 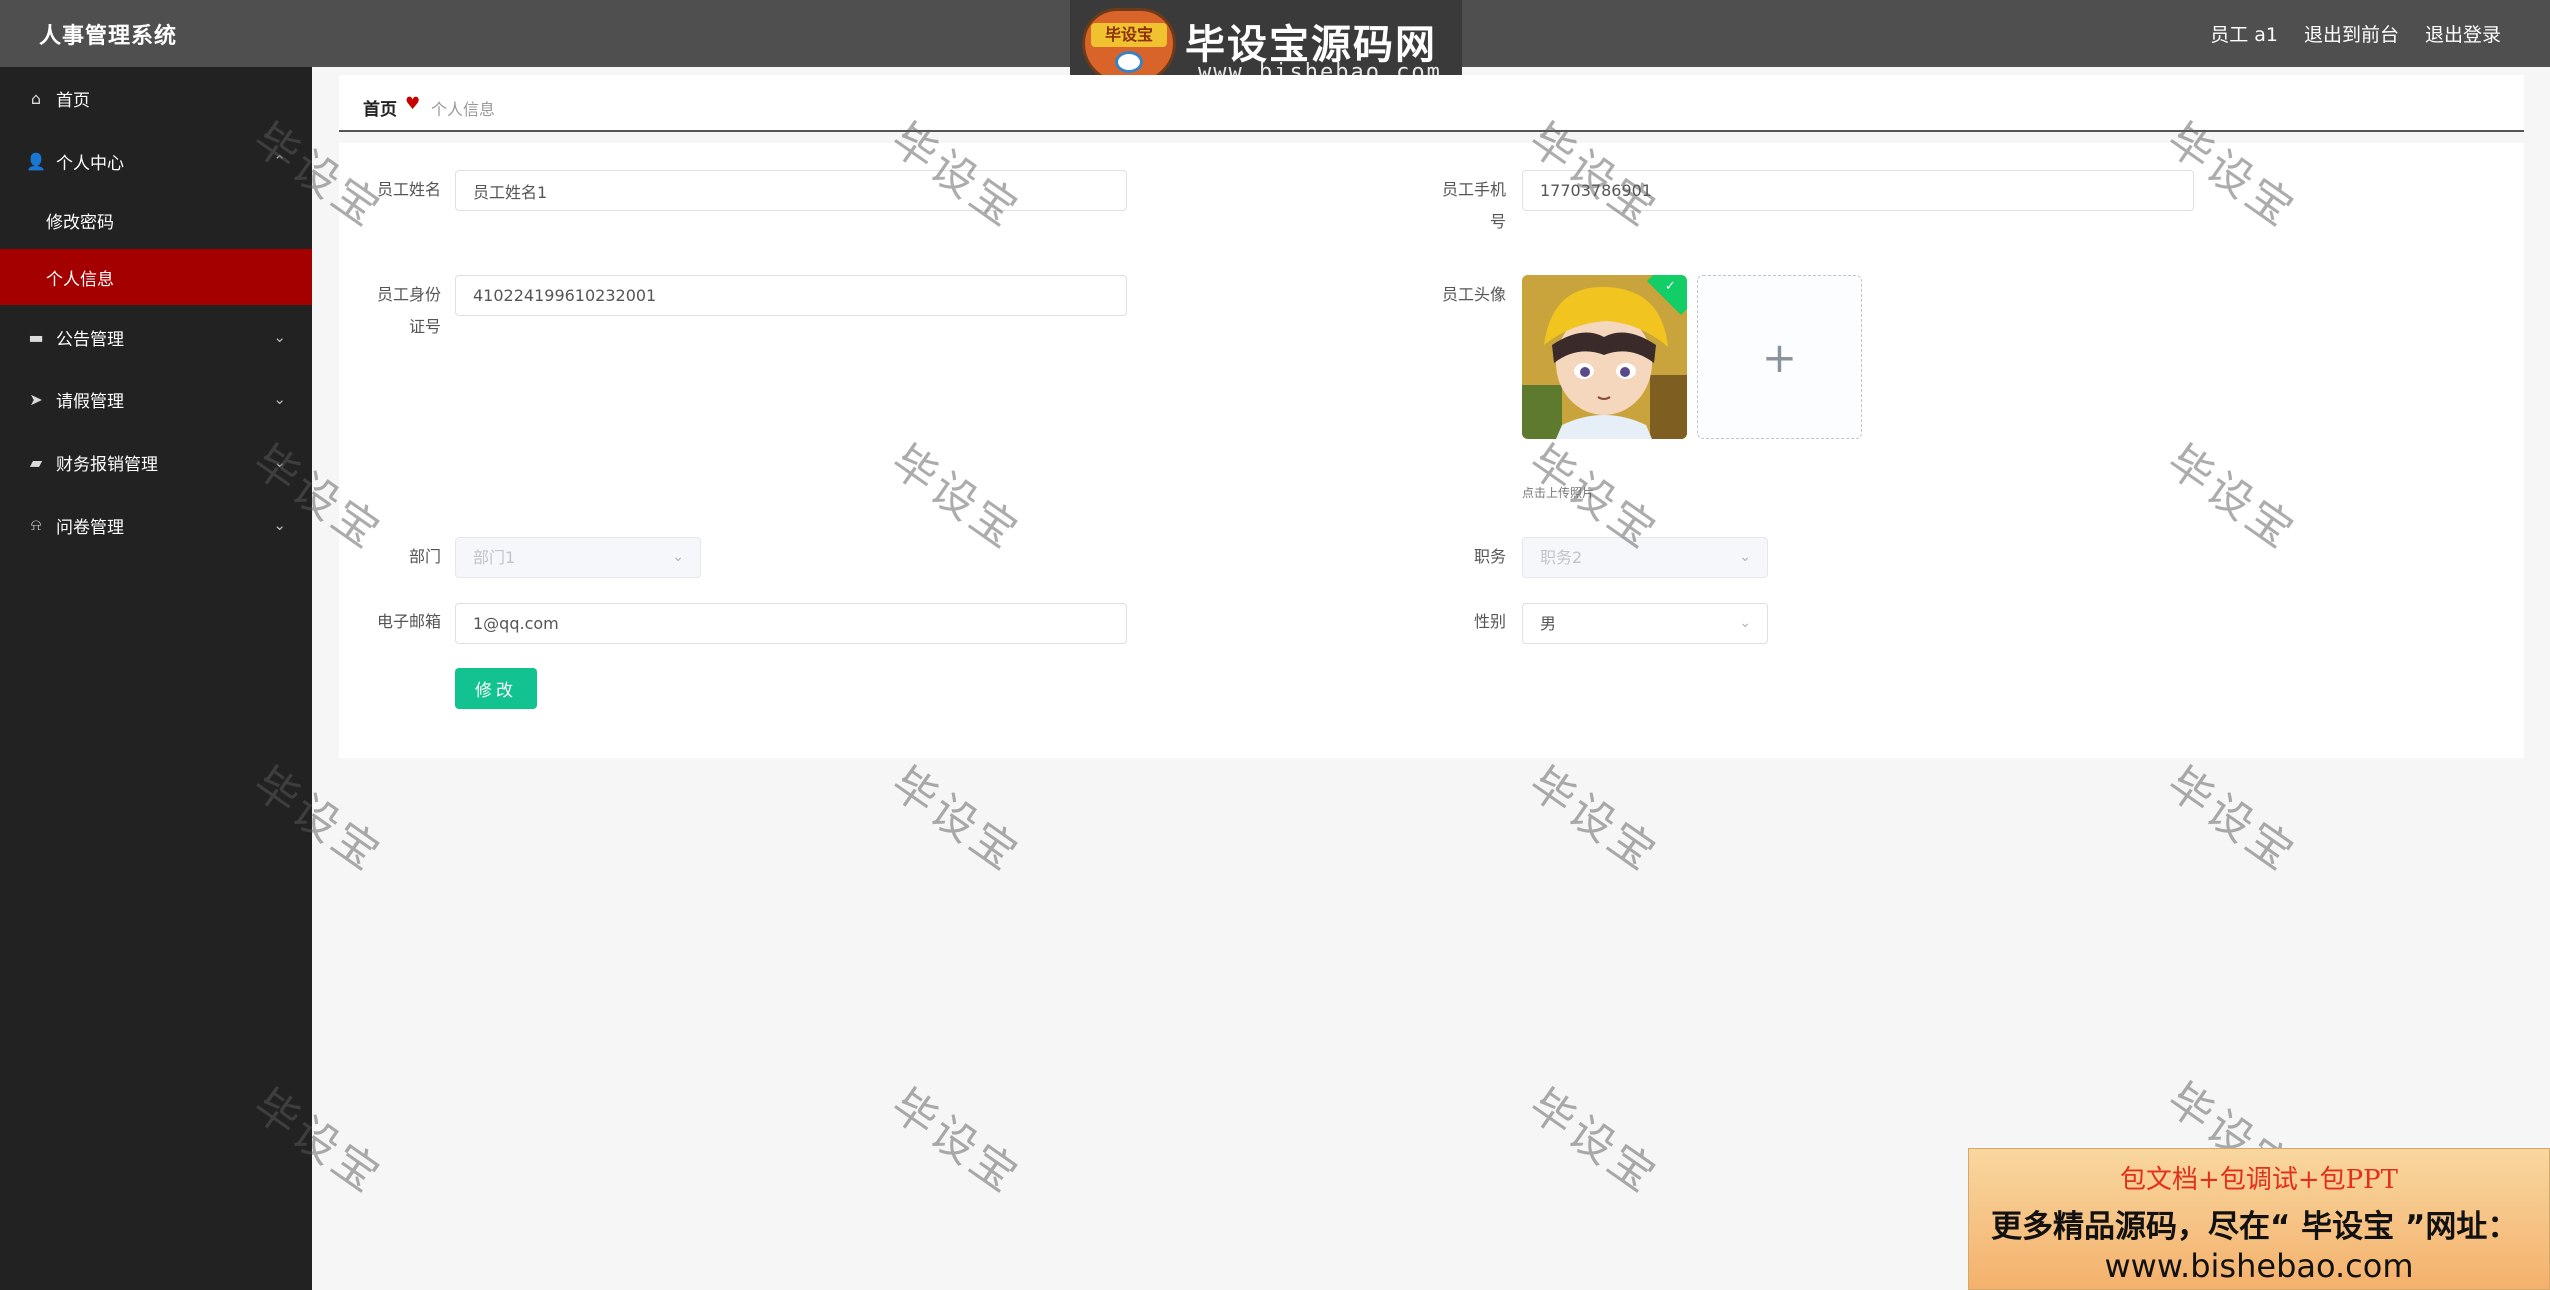 I want to click on id-number-label-line2: 证号, so click(x=424, y=326).